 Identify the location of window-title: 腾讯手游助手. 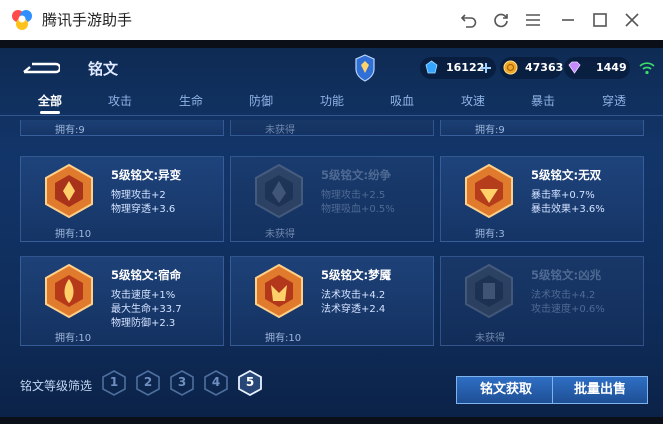
(87, 20).